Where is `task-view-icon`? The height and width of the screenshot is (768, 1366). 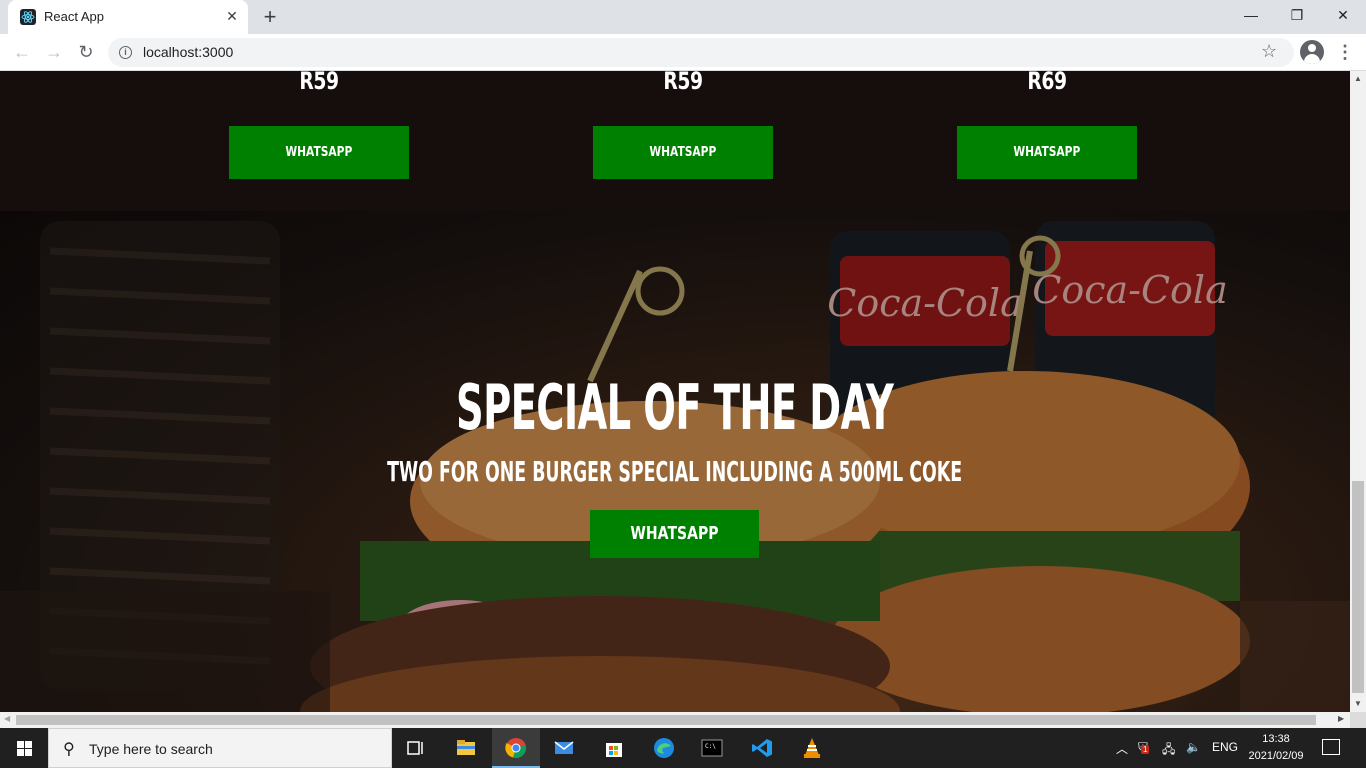
task-view-icon is located at coordinates (416, 748).